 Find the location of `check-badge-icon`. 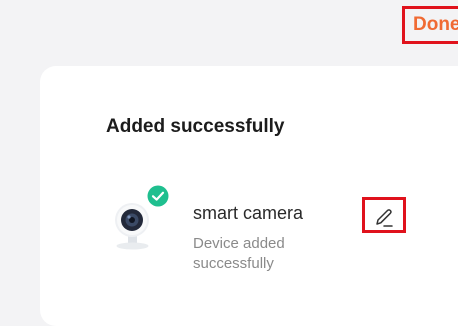

check-badge-icon is located at coordinates (158, 196).